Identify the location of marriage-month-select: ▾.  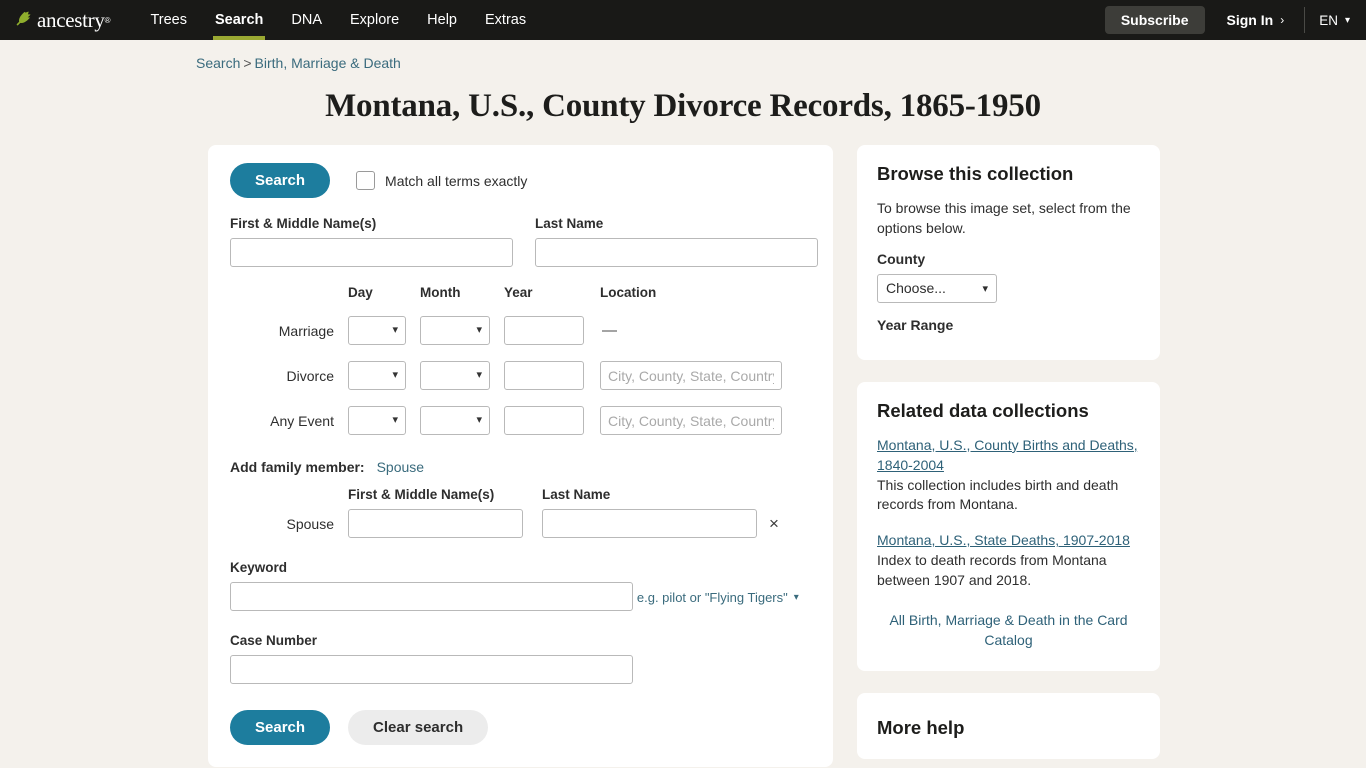
(455, 330).